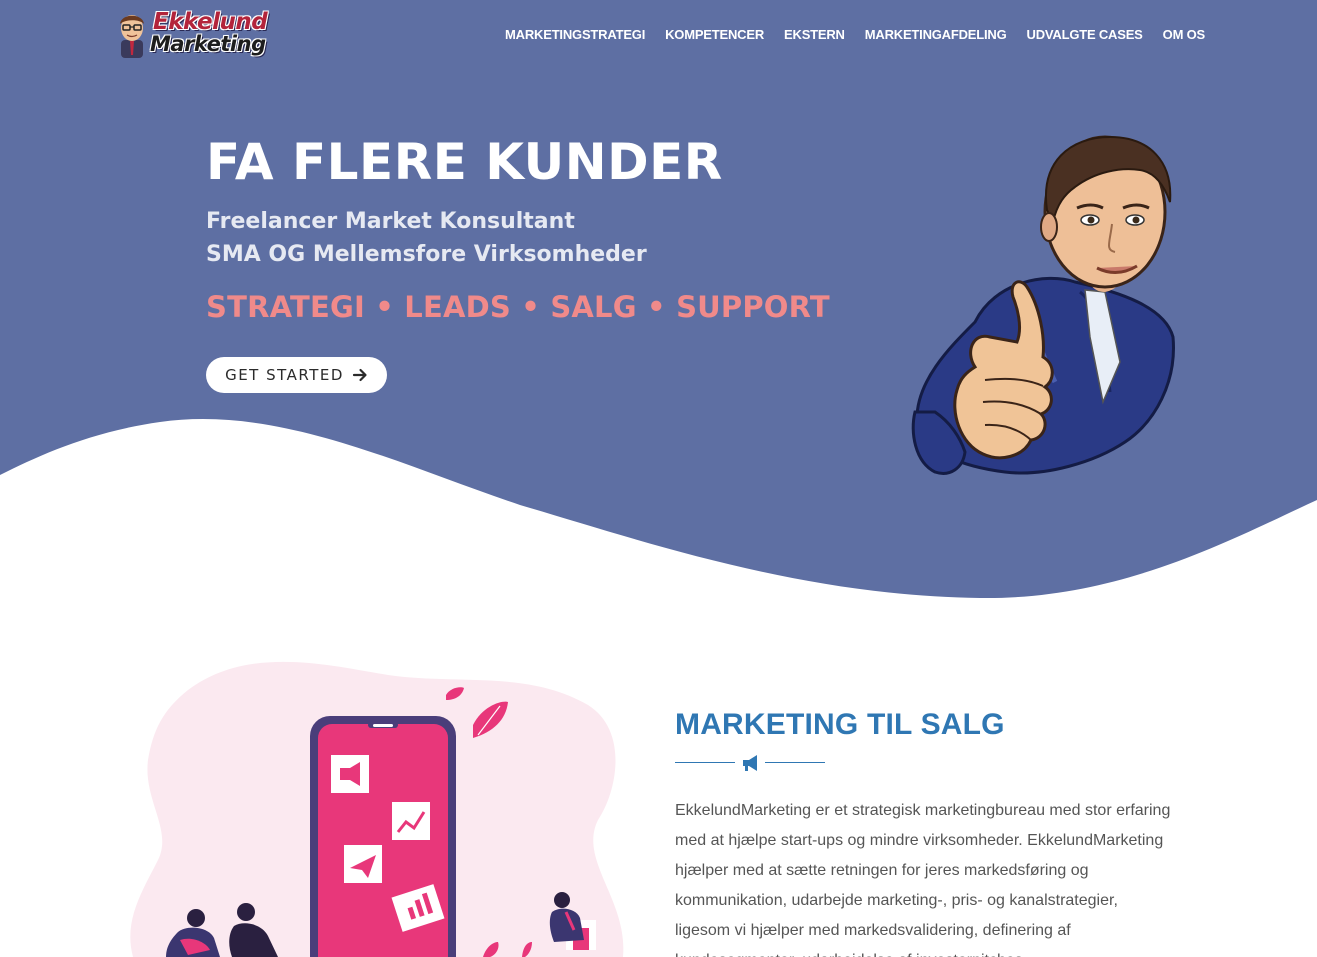 This screenshot has width=1317, height=957. What do you see at coordinates (464, 162) in the screenshot?
I see `hero-title: FA FLERE KUNDER` at bounding box center [464, 162].